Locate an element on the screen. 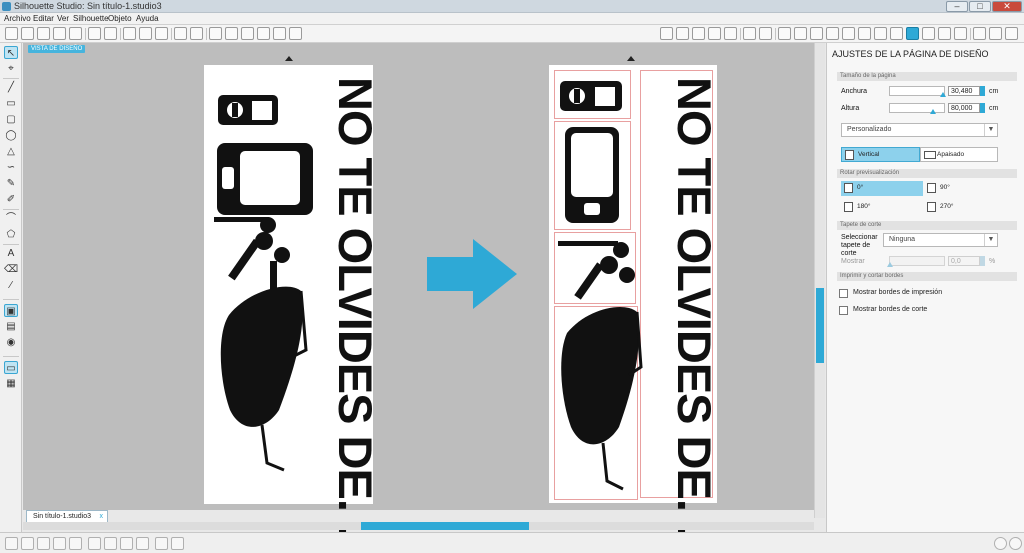 The height and width of the screenshot is (553, 1024). mat-opacity-input: 0,0 is located at coordinates (964, 261).